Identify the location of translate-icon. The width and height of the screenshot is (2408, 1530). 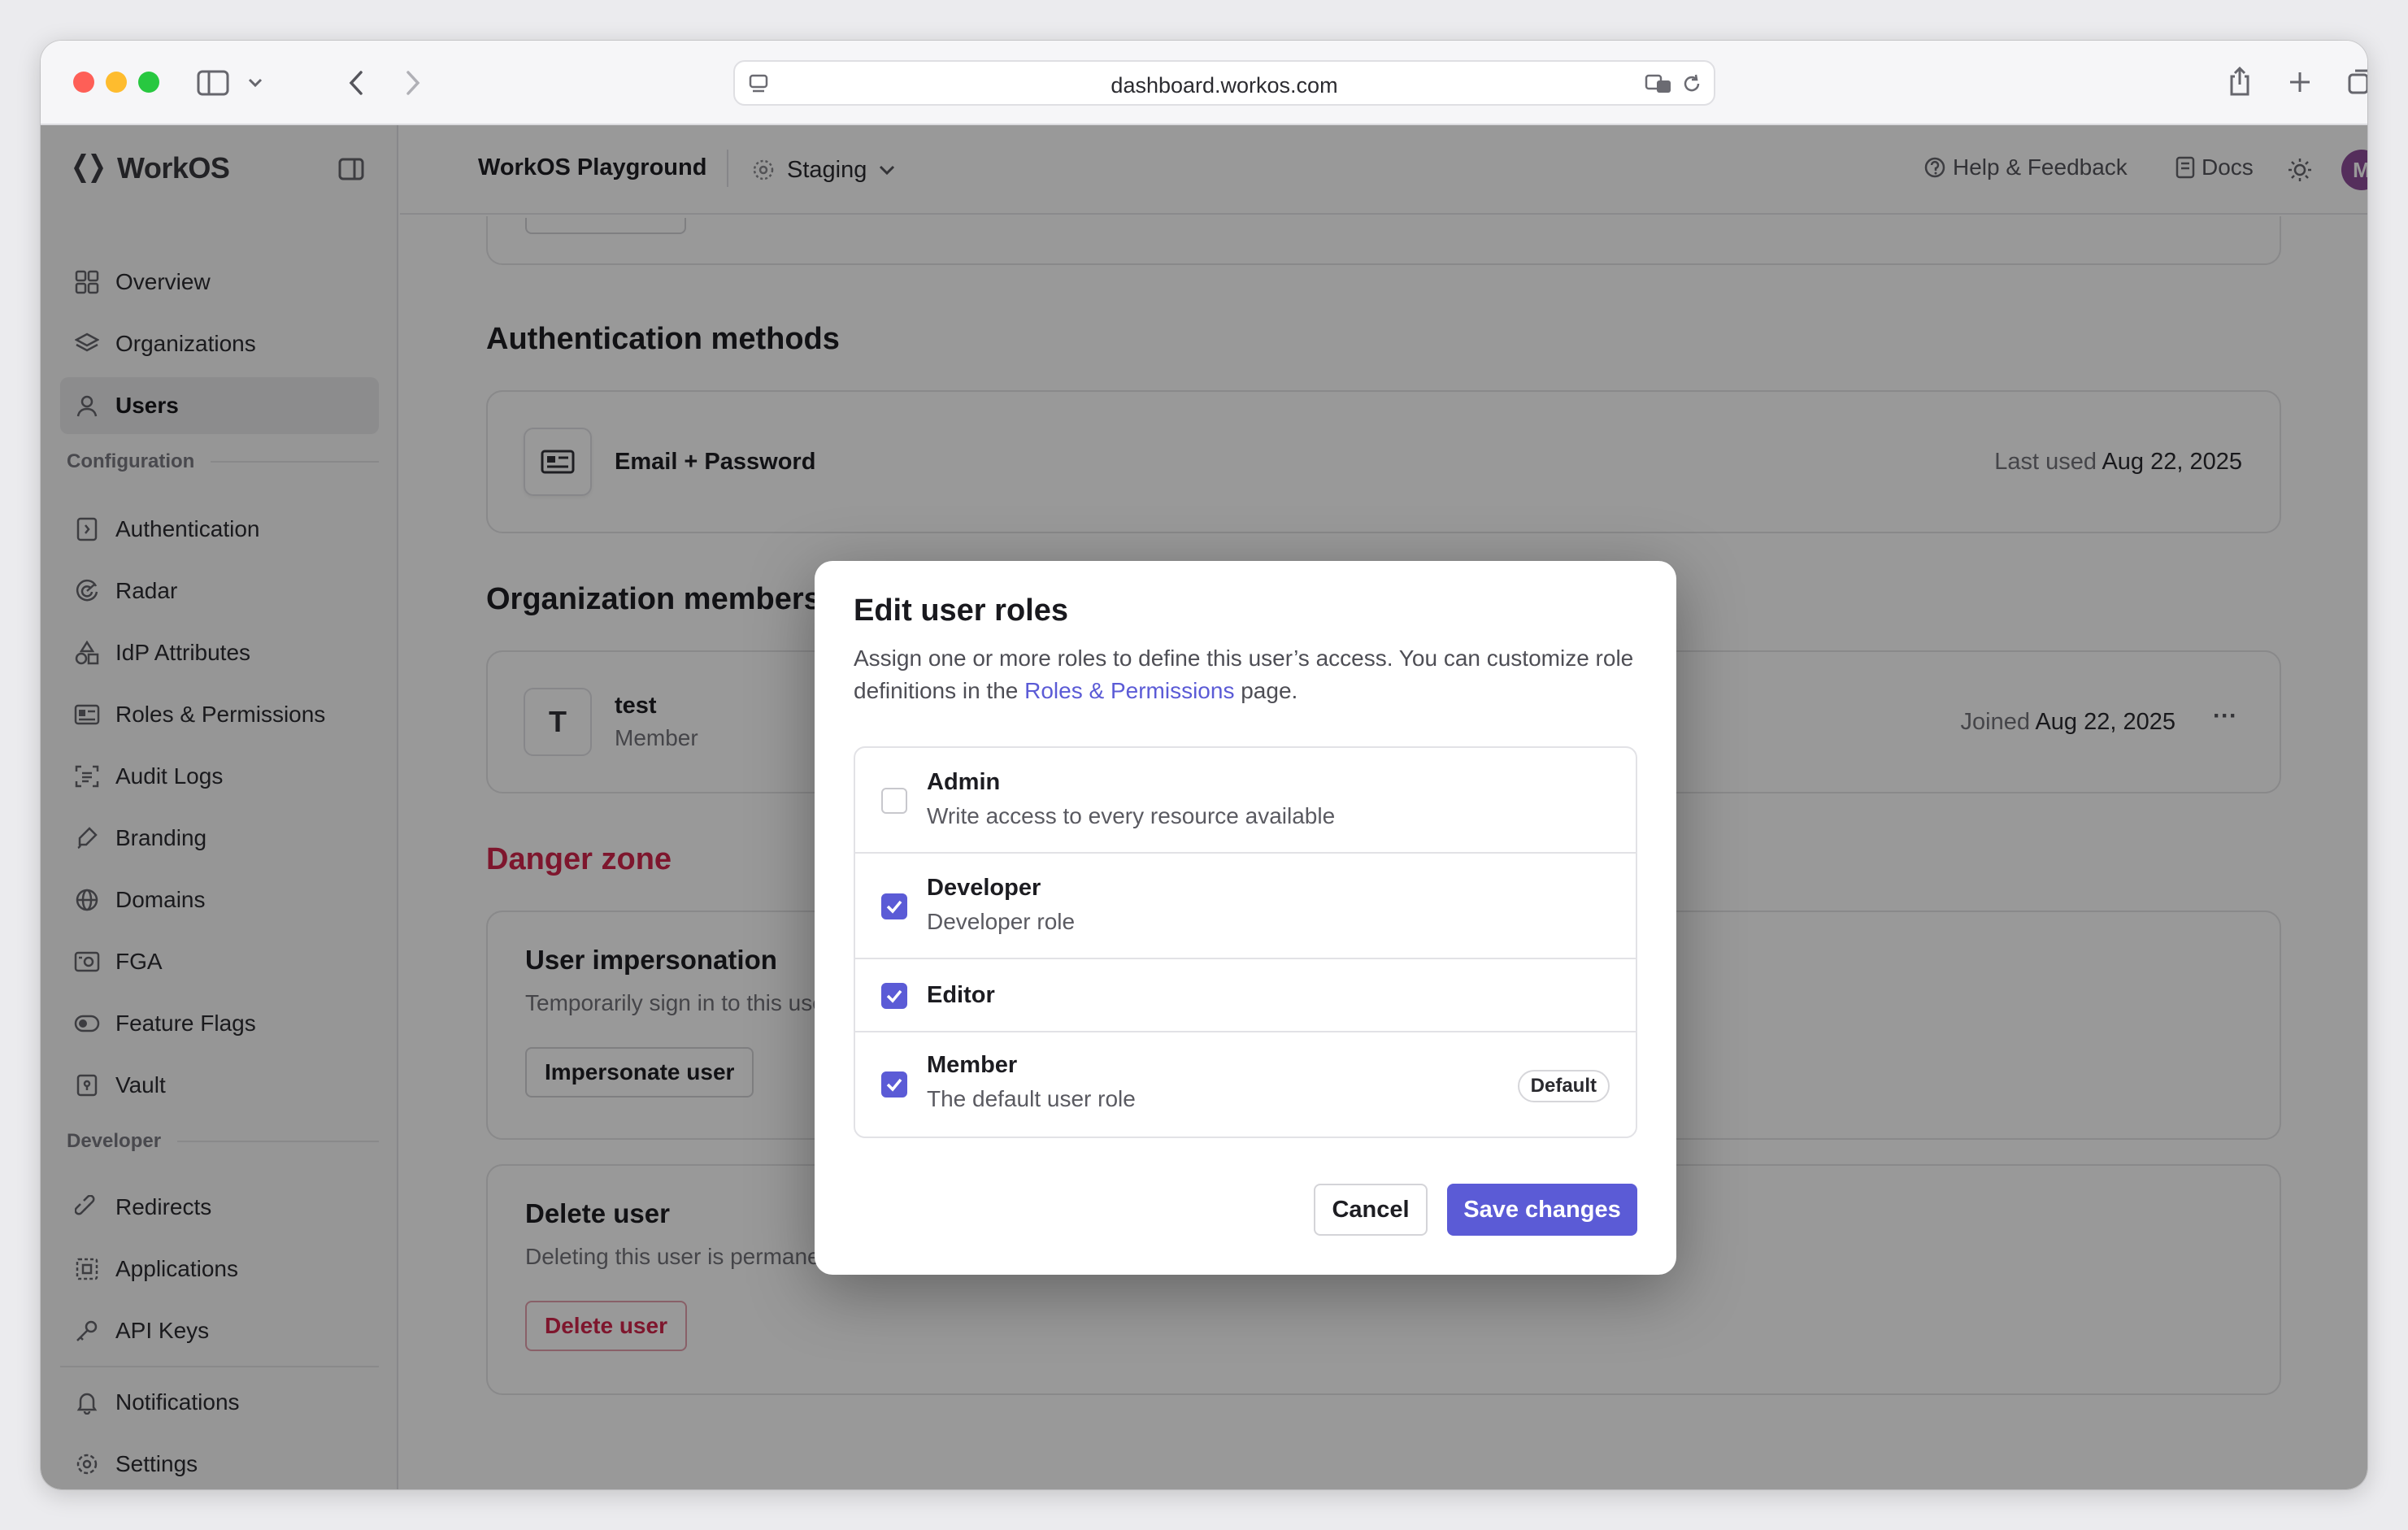
(1658, 84).